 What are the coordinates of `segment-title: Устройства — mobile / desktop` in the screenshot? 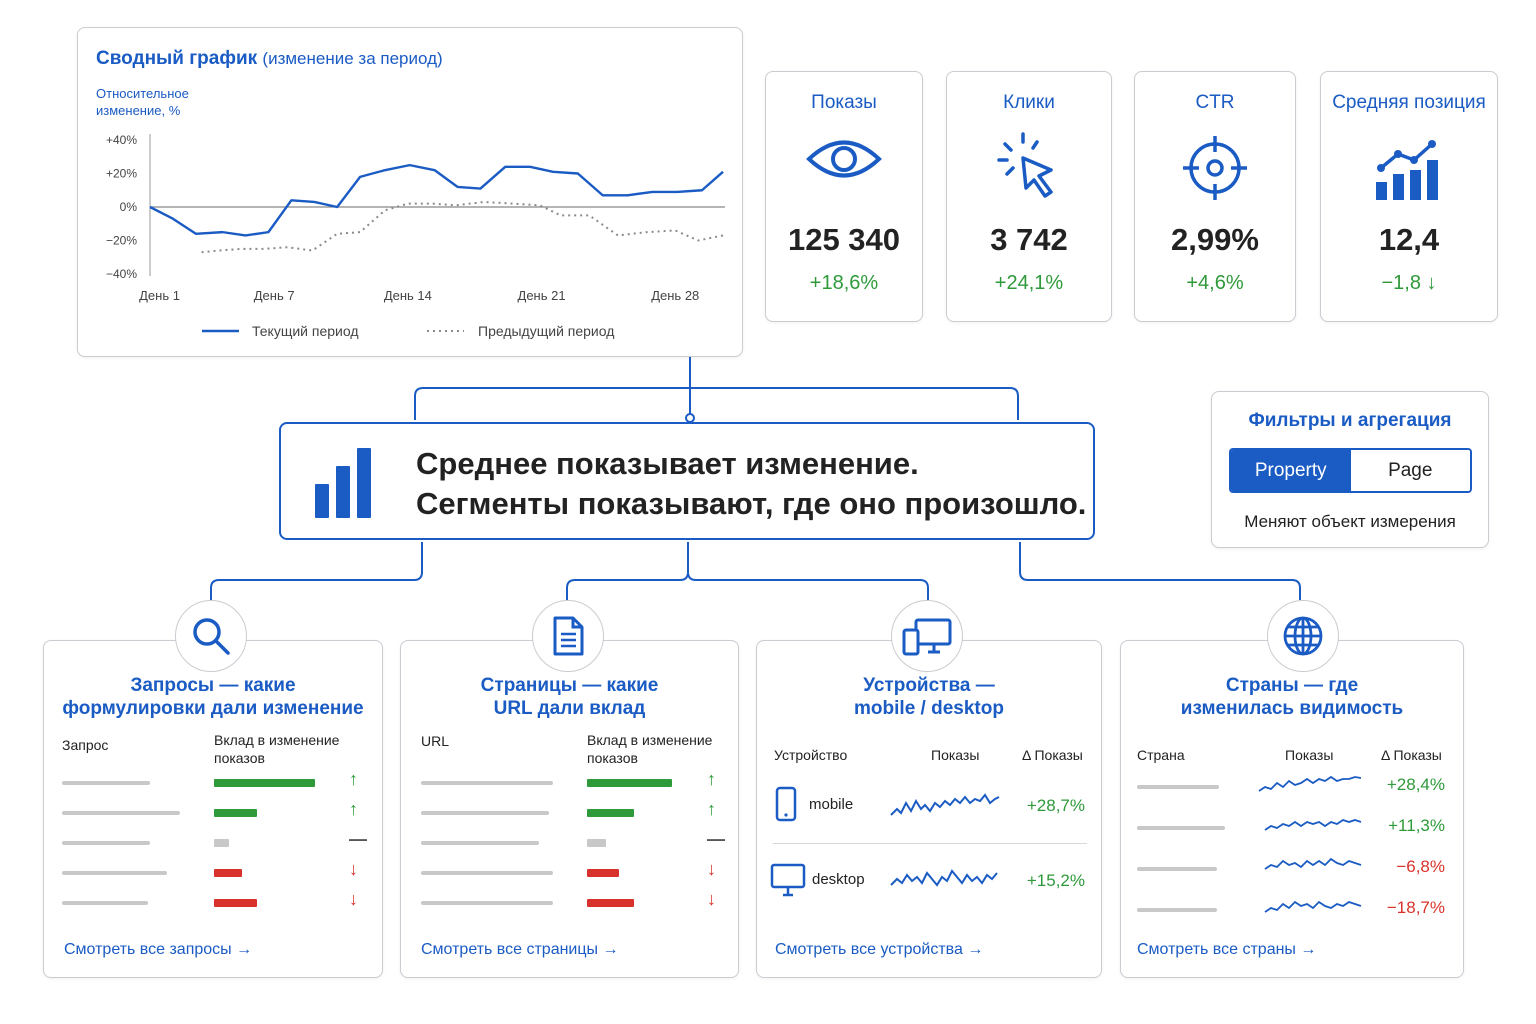 It's located at (929, 697).